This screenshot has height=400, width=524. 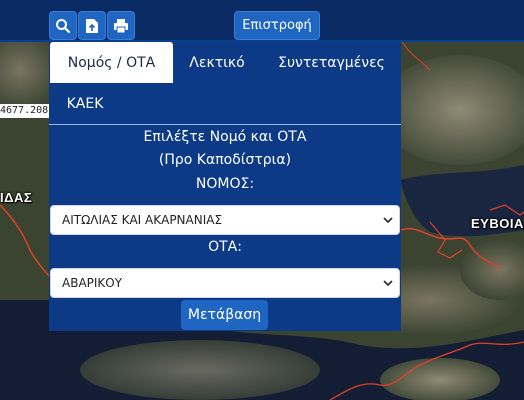 I want to click on search-icon, so click(x=63, y=25).